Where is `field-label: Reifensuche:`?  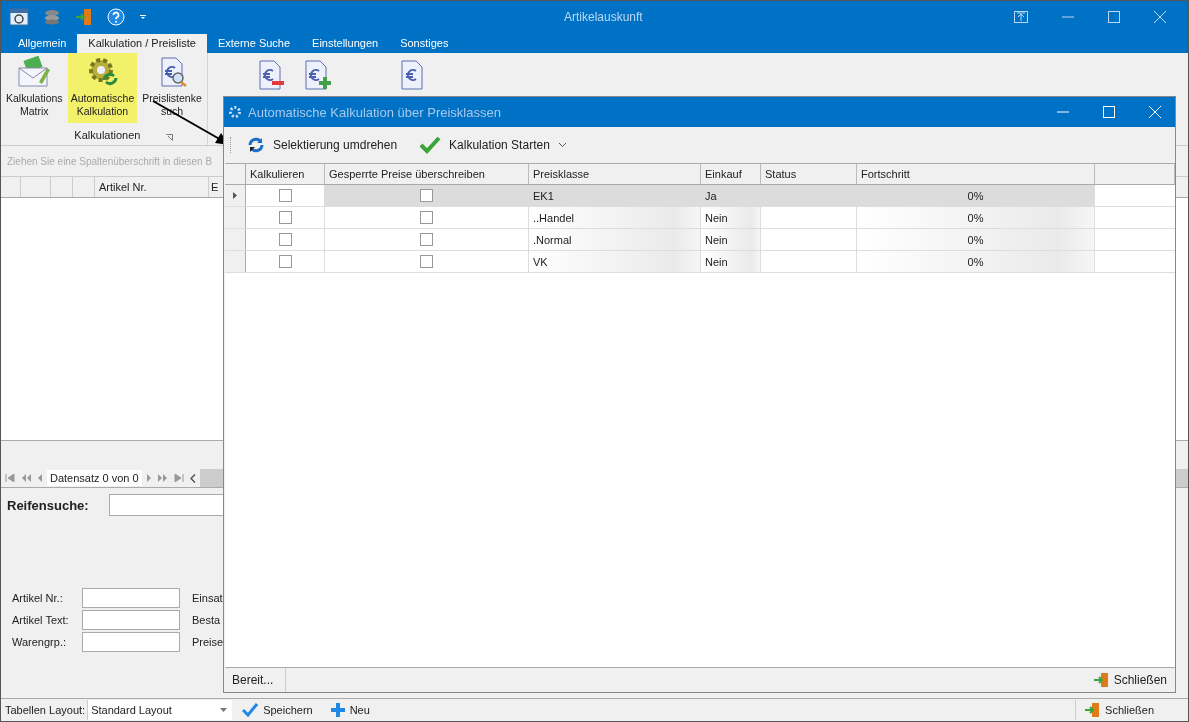 field-label: Reifensuche: is located at coordinates (48, 505).